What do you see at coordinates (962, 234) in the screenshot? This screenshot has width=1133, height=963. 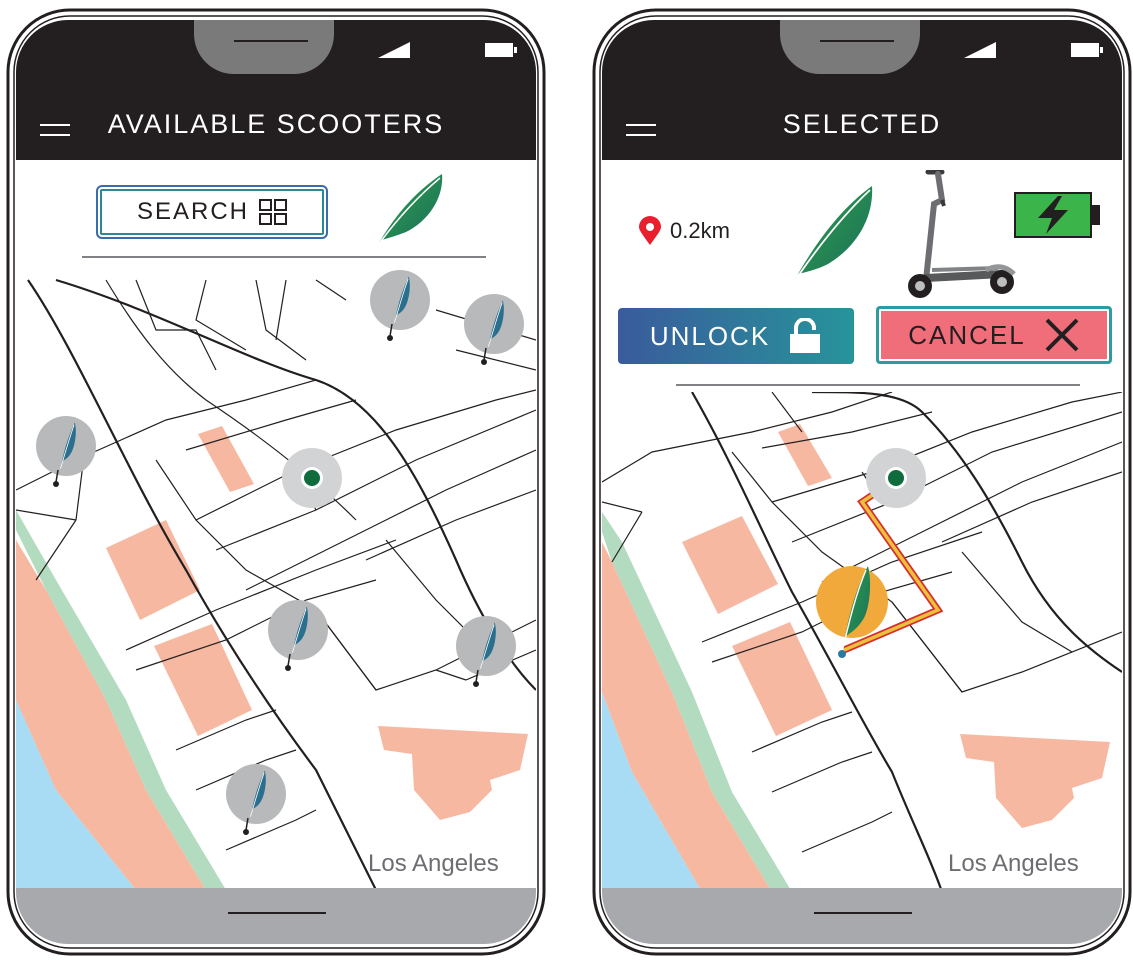 I see `scooter-icon` at bounding box center [962, 234].